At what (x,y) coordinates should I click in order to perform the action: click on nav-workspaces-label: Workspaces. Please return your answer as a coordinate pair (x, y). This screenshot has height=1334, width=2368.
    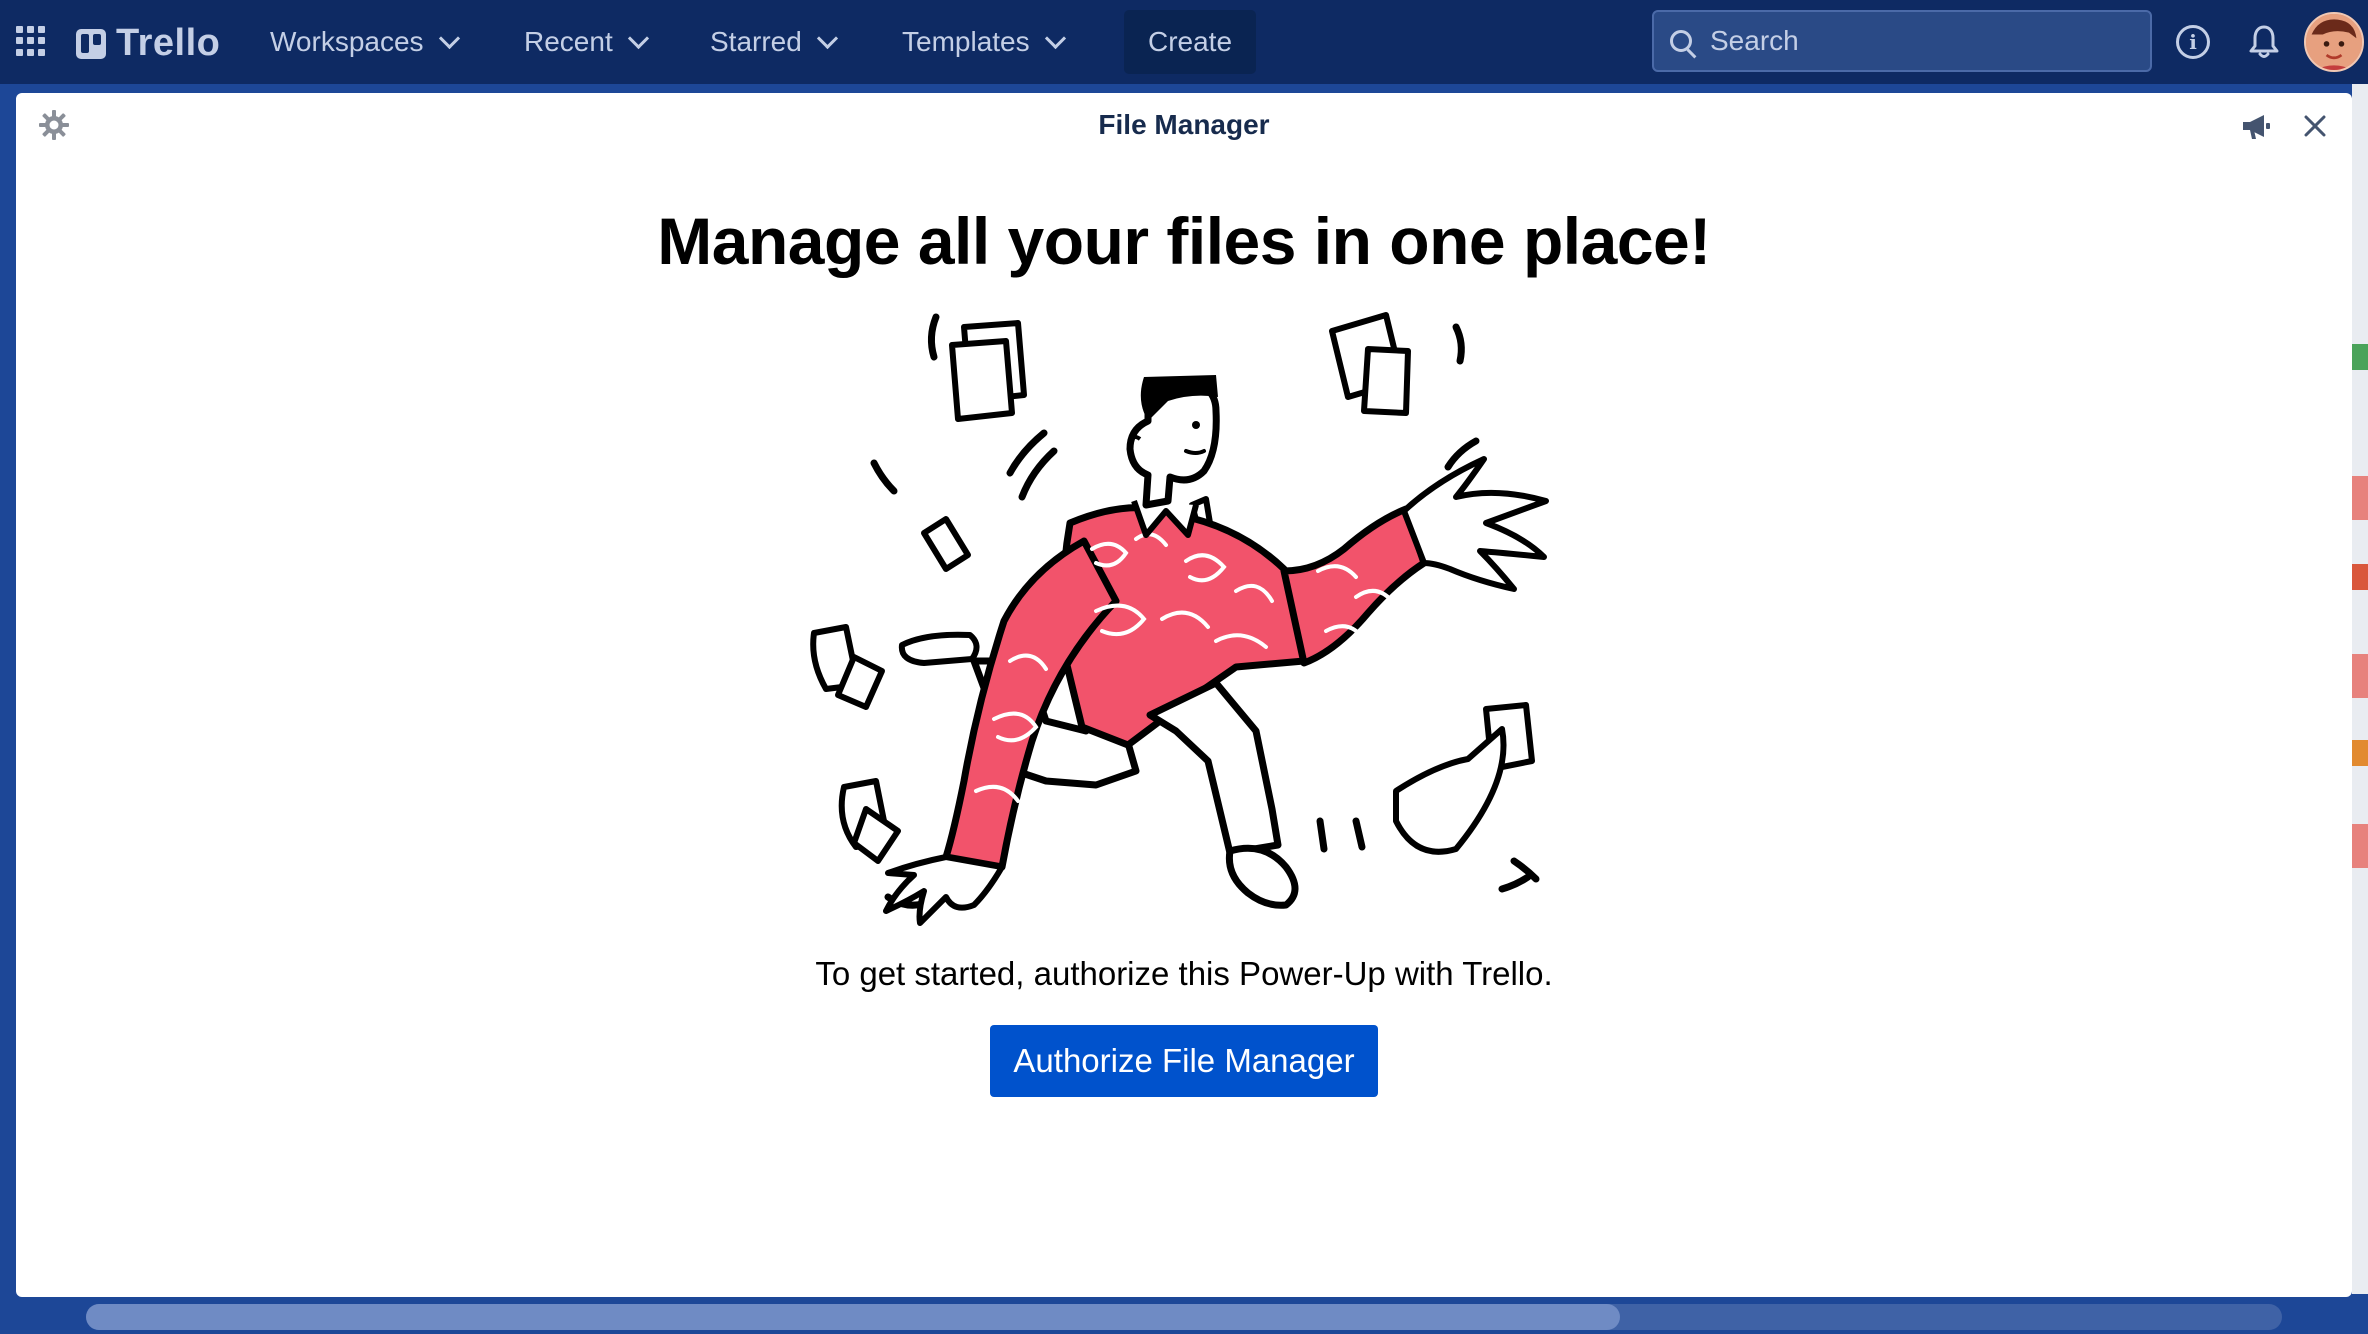
    Looking at the image, I should click on (347, 41).